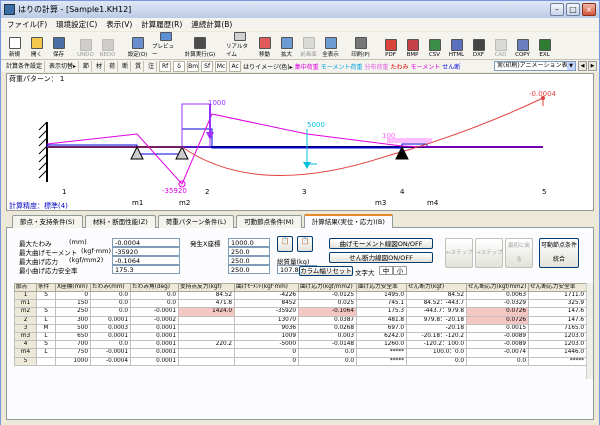 Image resolution: width=600 pixels, height=425 pixels. Describe the element at coordinates (436, 336) in the screenshot. I see `table-cell: -20.18：-120.2` at that location.